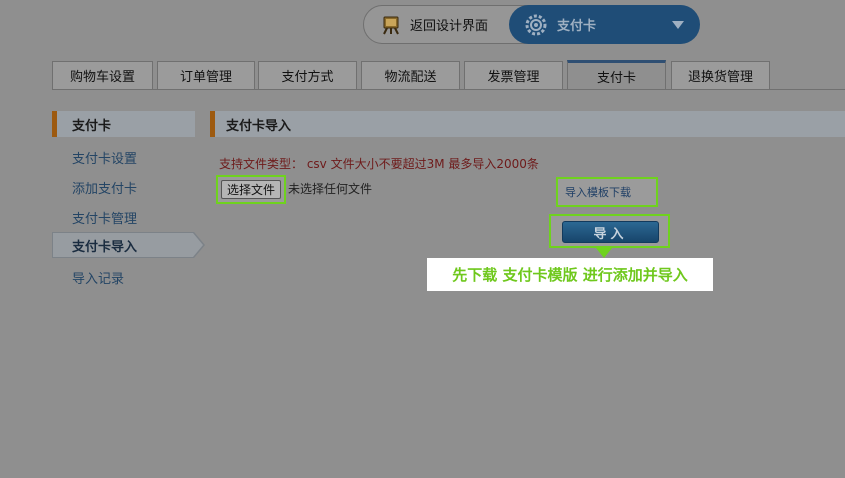 The height and width of the screenshot is (478, 845). I want to click on back-to-design-label: 返回设计界面, so click(449, 26).